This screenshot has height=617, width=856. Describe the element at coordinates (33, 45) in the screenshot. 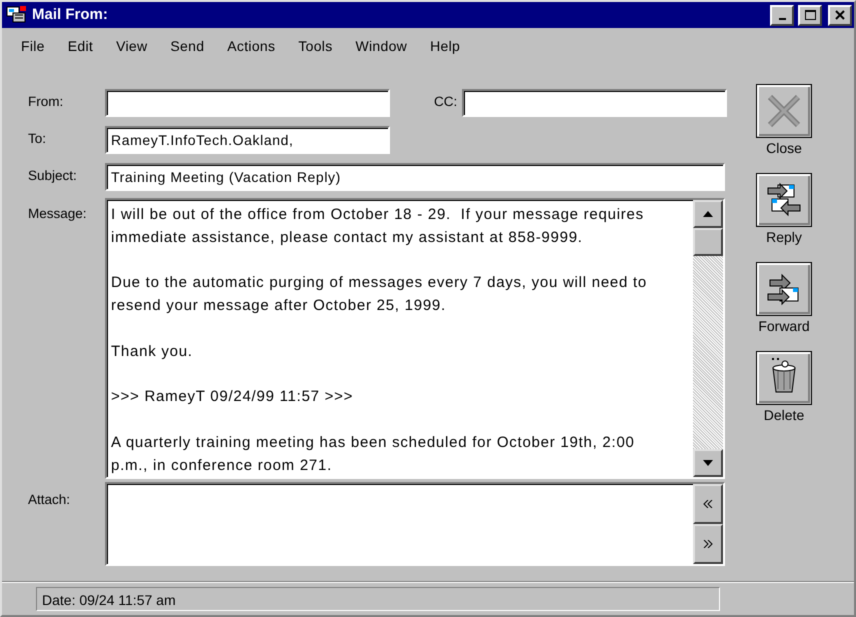

I see `menu-item: File` at that location.